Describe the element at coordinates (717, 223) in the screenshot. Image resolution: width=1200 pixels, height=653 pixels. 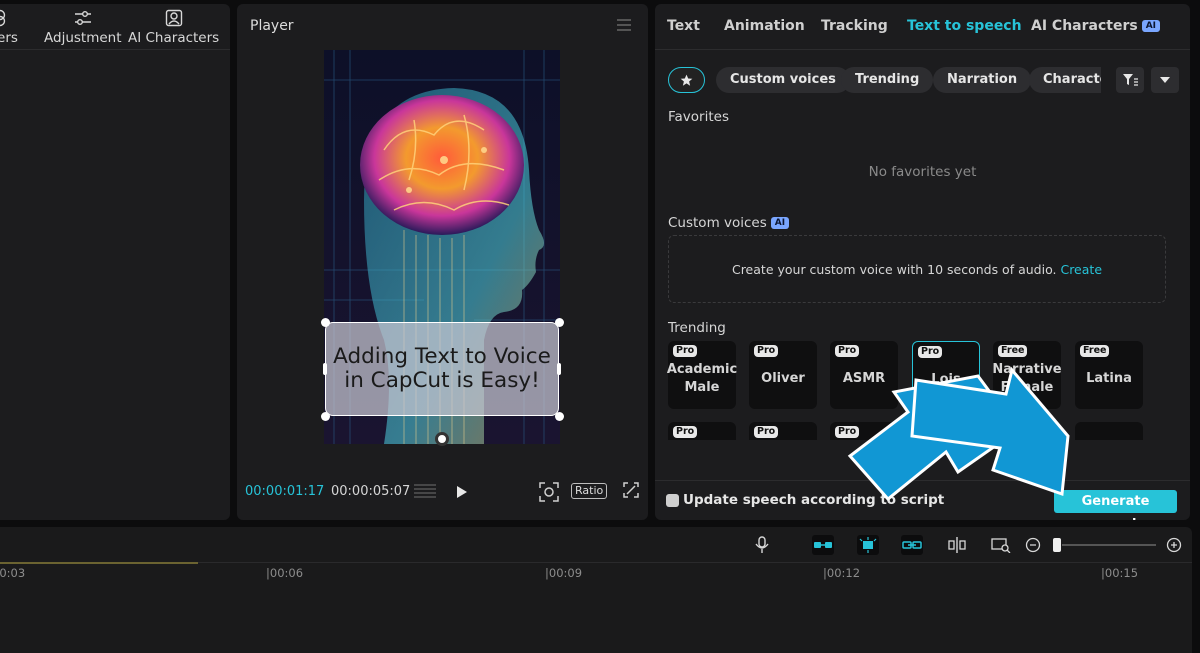
I see `custom-voices-title-label: Custom voices` at that location.